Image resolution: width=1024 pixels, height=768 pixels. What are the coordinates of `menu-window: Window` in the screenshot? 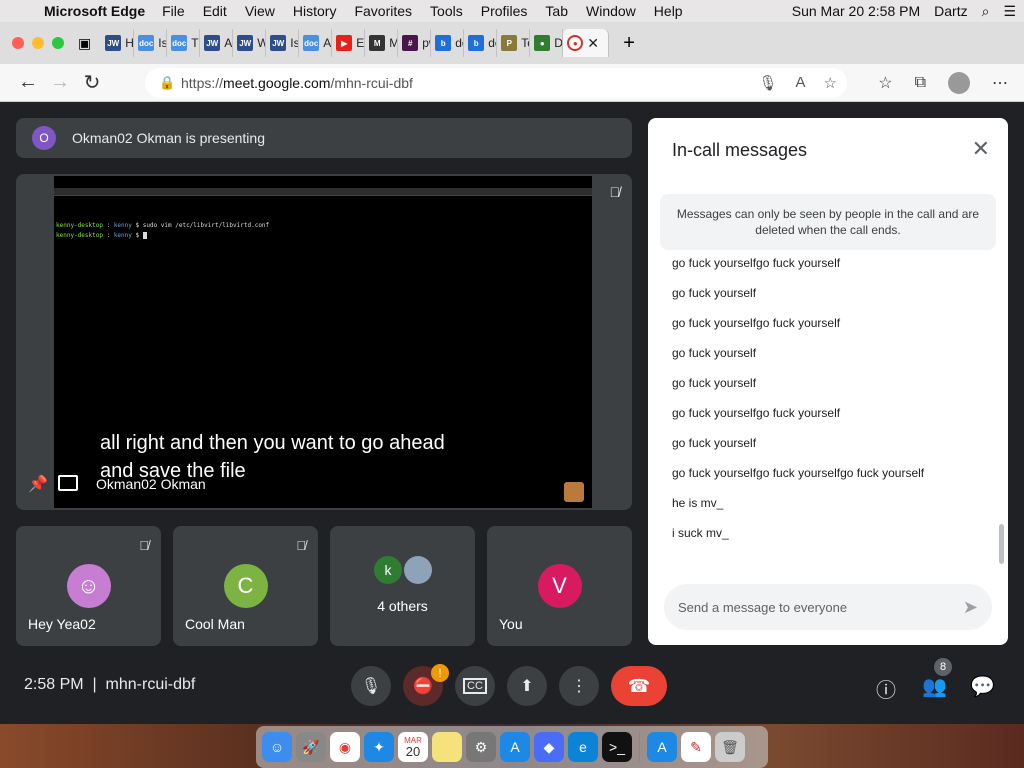 It's located at (611, 11).